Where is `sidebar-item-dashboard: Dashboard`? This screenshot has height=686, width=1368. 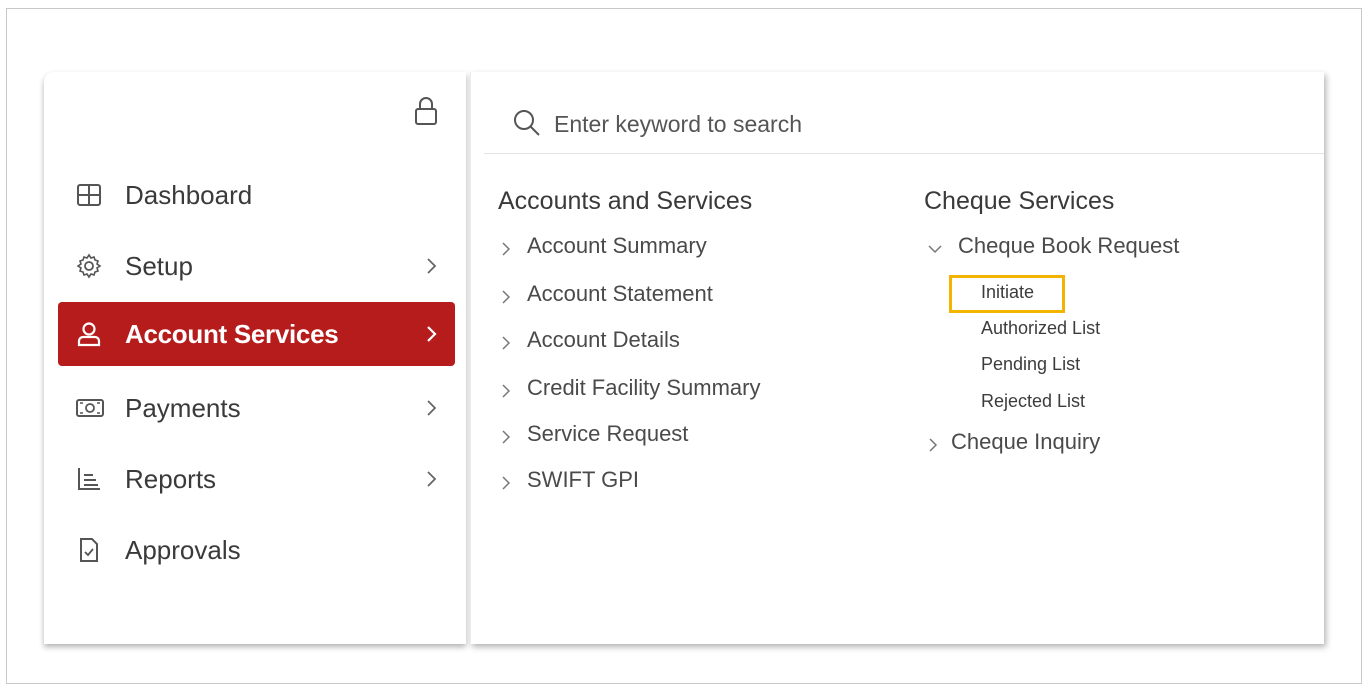 sidebar-item-dashboard: Dashboard is located at coordinates (256, 195).